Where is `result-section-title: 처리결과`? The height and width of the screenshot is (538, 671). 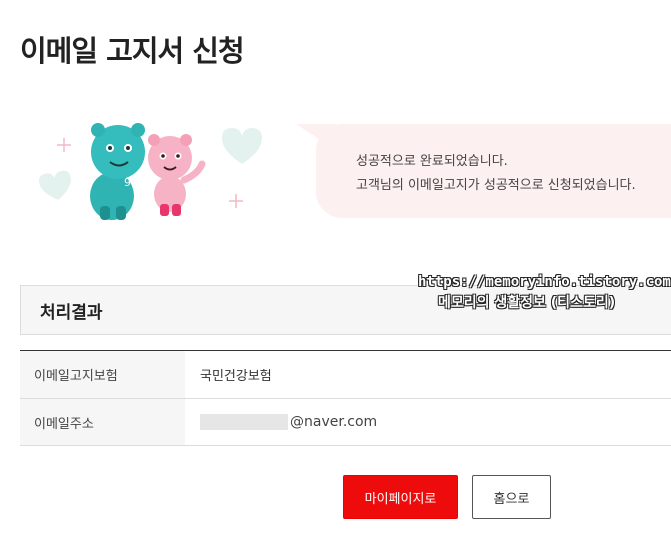 result-section-title: 처리결과 is located at coordinates (71, 313).